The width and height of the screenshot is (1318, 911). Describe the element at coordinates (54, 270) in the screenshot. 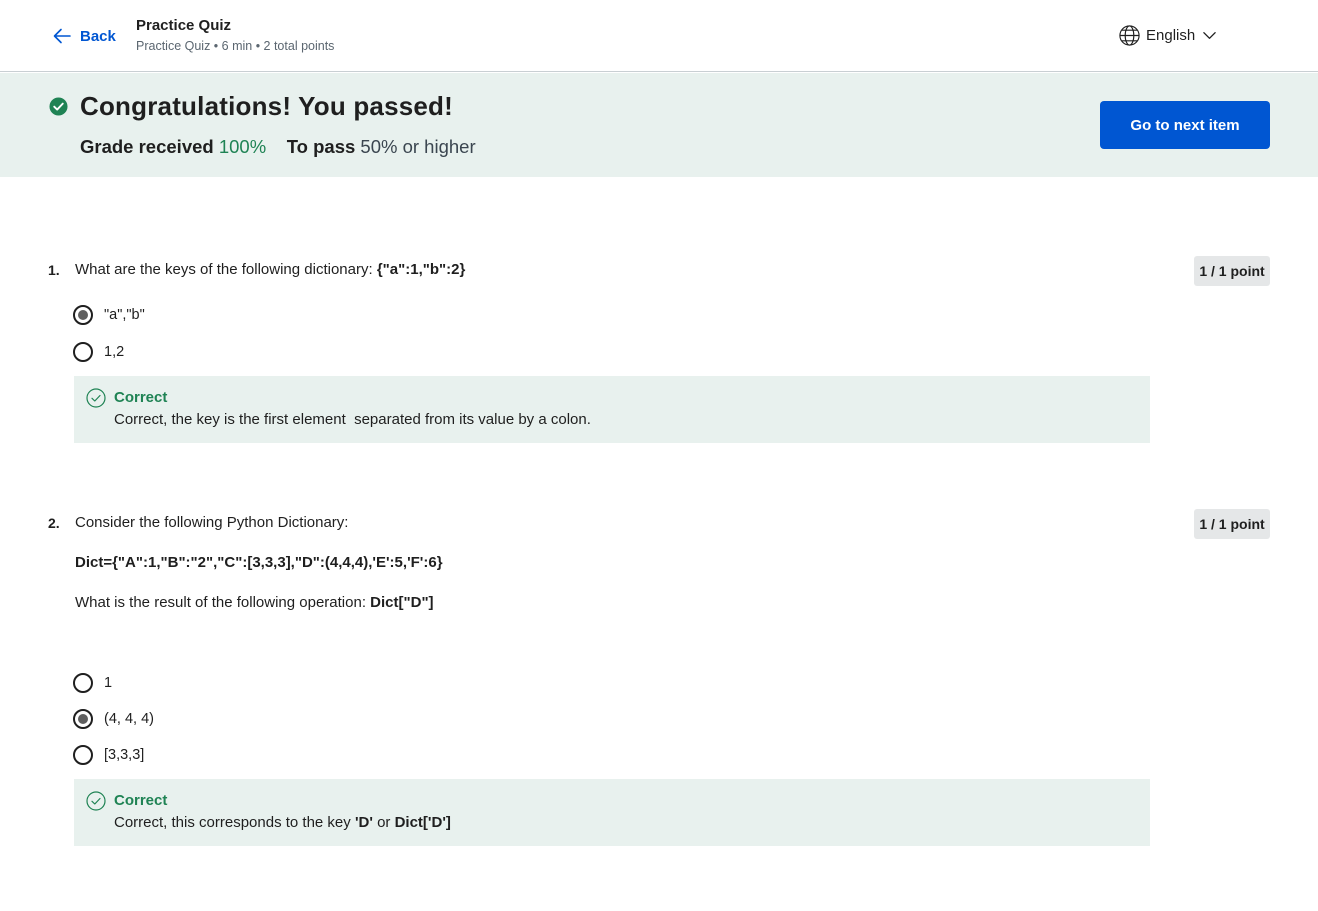

I see `question-number: 1.` at that location.